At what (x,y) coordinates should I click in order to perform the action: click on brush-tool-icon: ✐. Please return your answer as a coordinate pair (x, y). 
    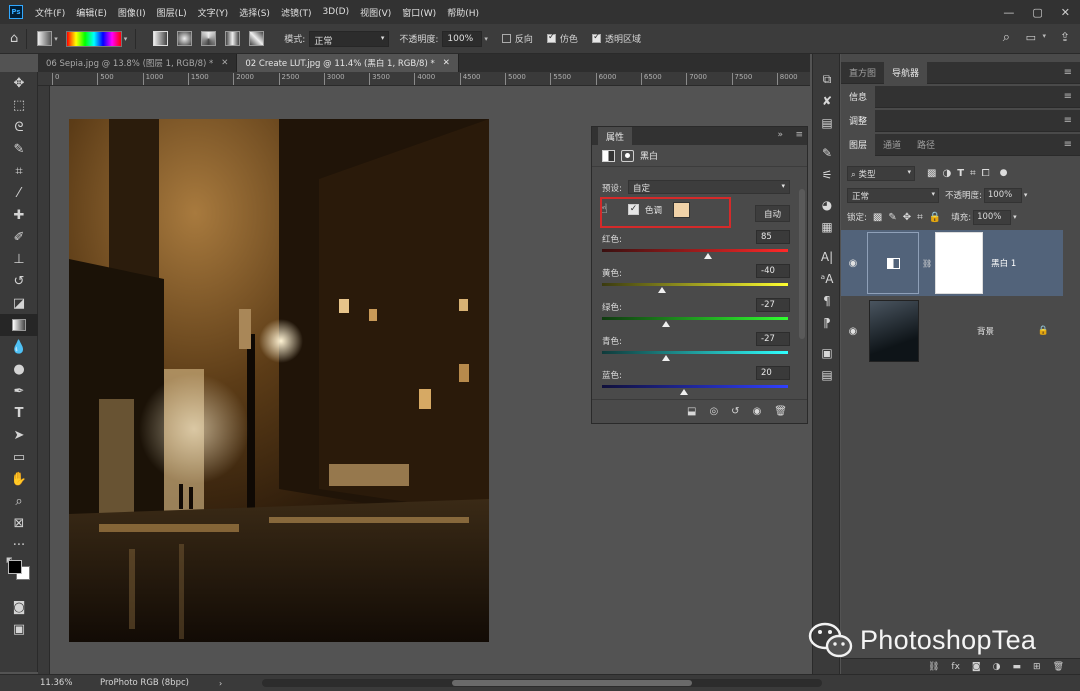
    Looking at the image, I should click on (19, 237).